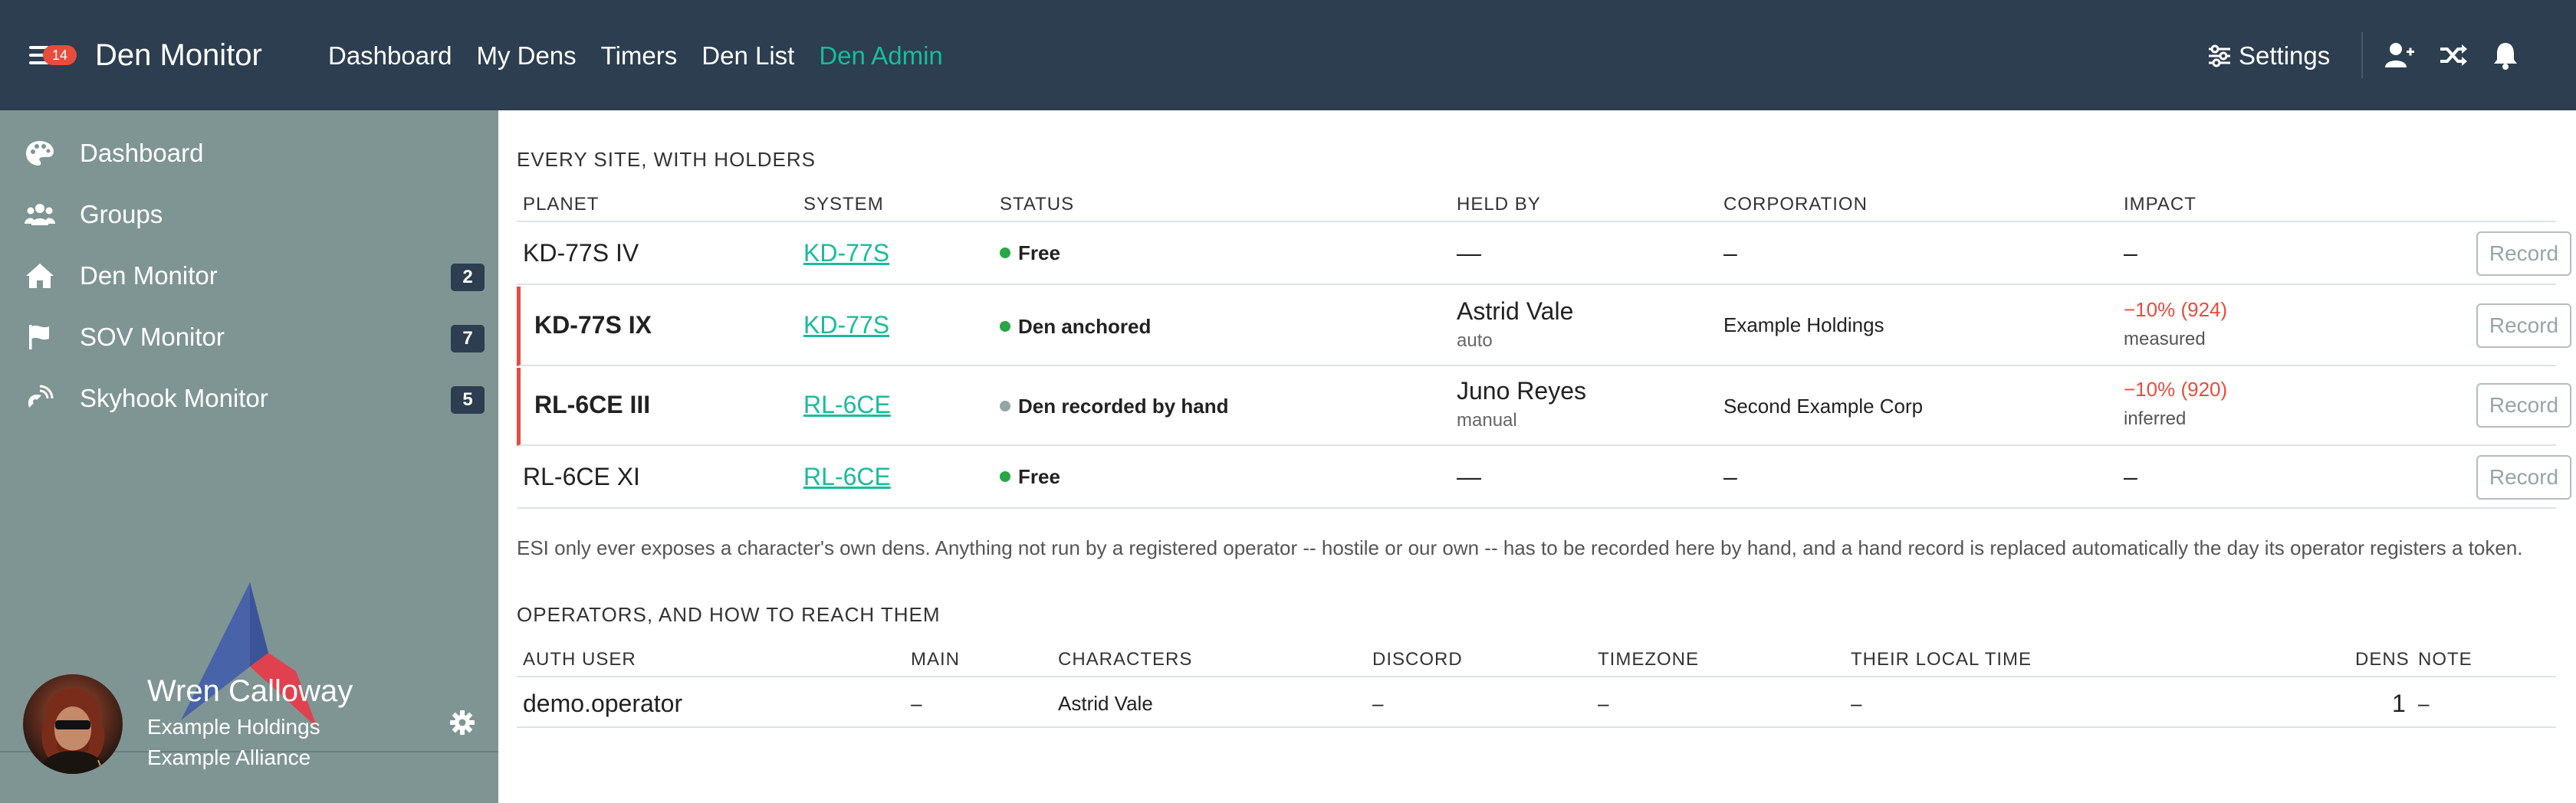 This screenshot has width=2576, height=803. What do you see at coordinates (249, 337) in the screenshot?
I see `sidebar-item-sov-monitor: SOV Monitor 7` at bounding box center [249, 337].